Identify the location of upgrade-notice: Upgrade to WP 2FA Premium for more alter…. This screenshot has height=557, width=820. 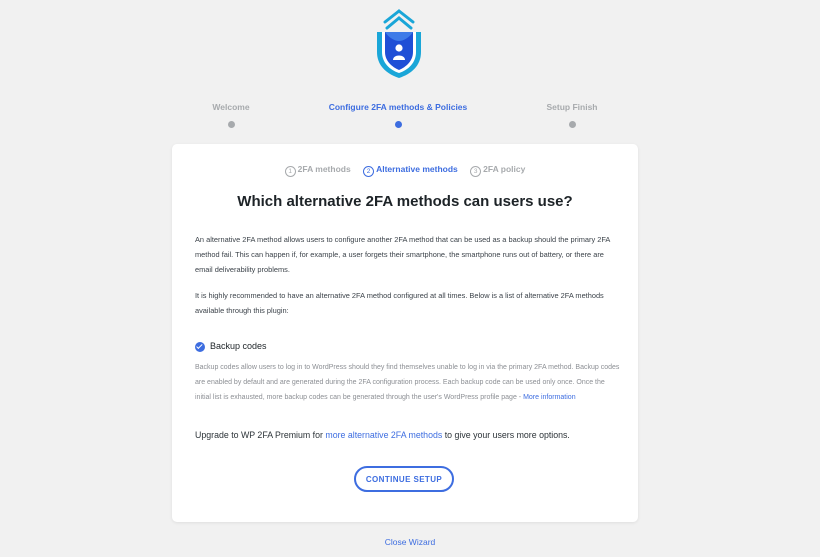
(407, 435).